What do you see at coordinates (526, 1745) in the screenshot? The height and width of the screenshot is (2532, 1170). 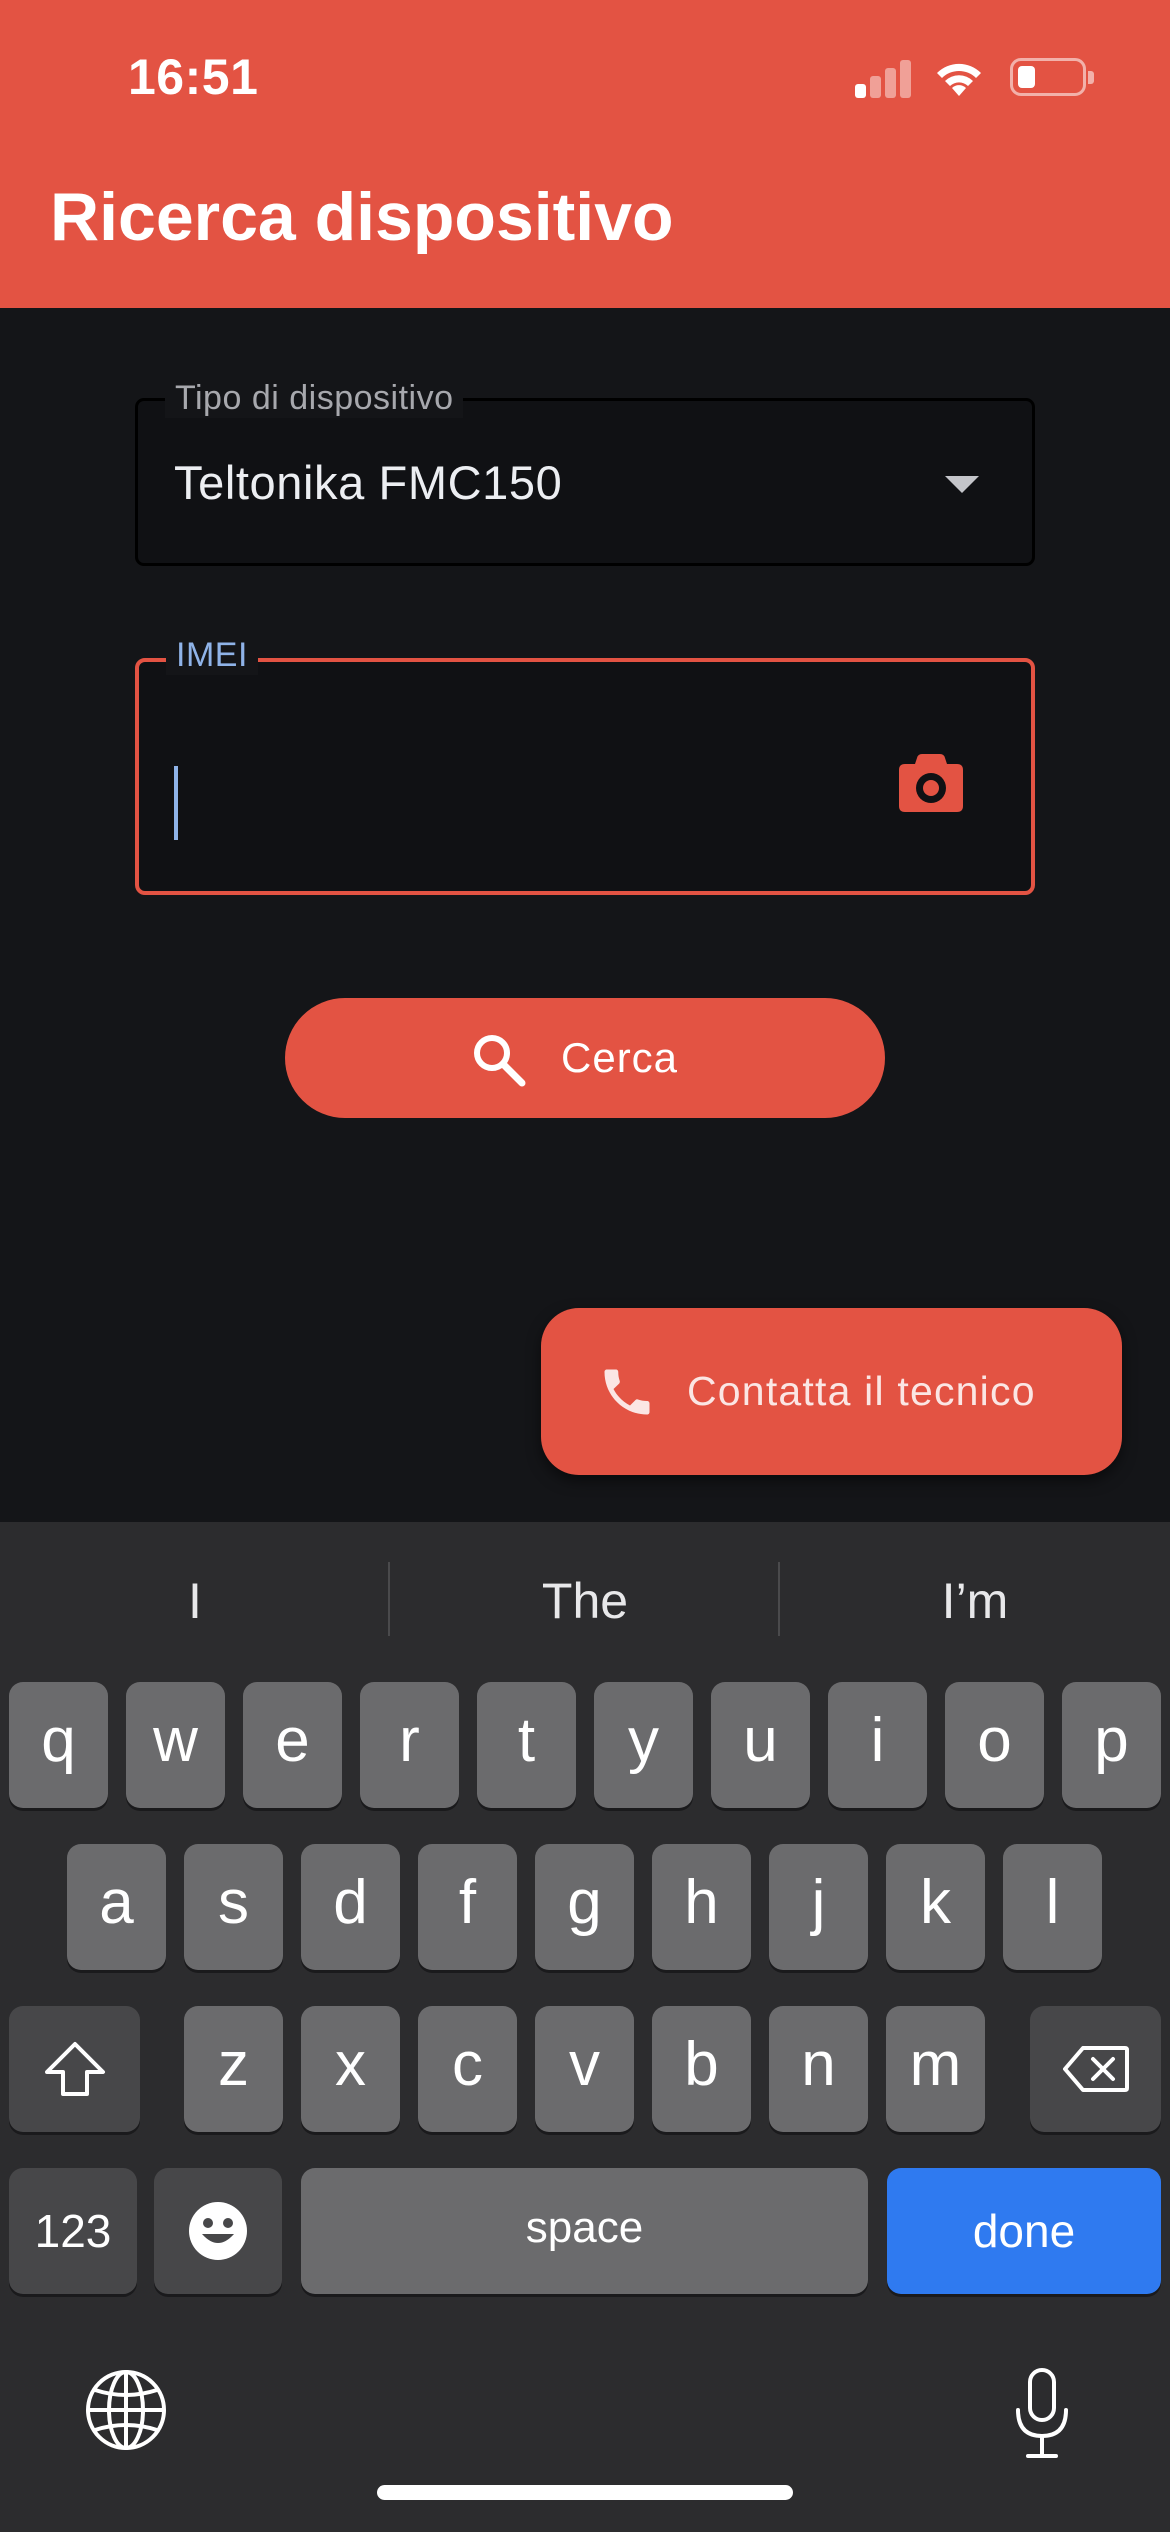 I see `key-t: t` at bounding box center [526, 1745].